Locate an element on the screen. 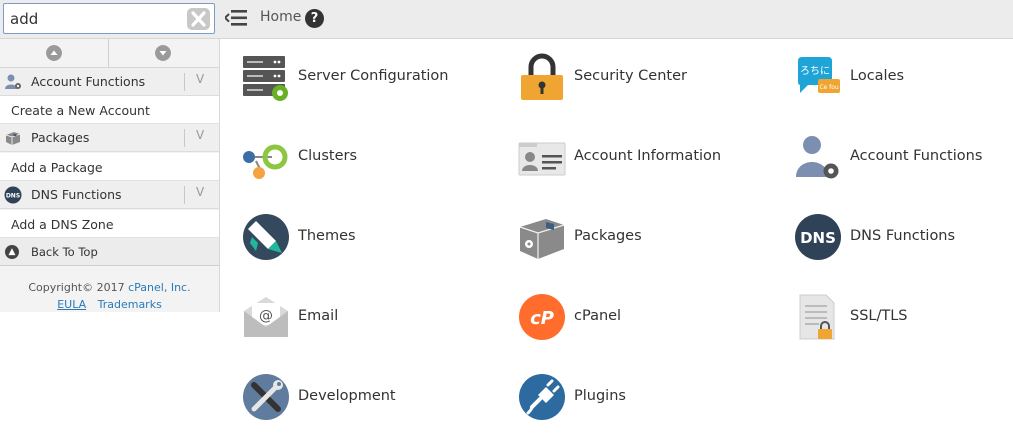  tile-account-functions: Account Functions is located at coordinates (903, 157).